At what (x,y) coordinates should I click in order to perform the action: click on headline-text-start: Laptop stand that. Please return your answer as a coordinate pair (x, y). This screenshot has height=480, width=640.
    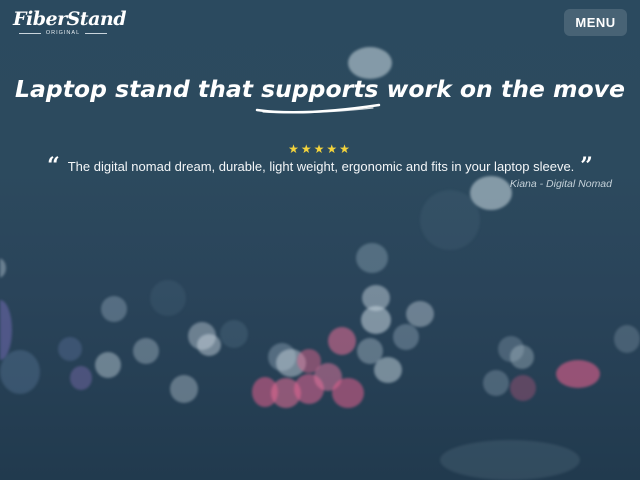
    Looking at the image, I should click on (138, 89).